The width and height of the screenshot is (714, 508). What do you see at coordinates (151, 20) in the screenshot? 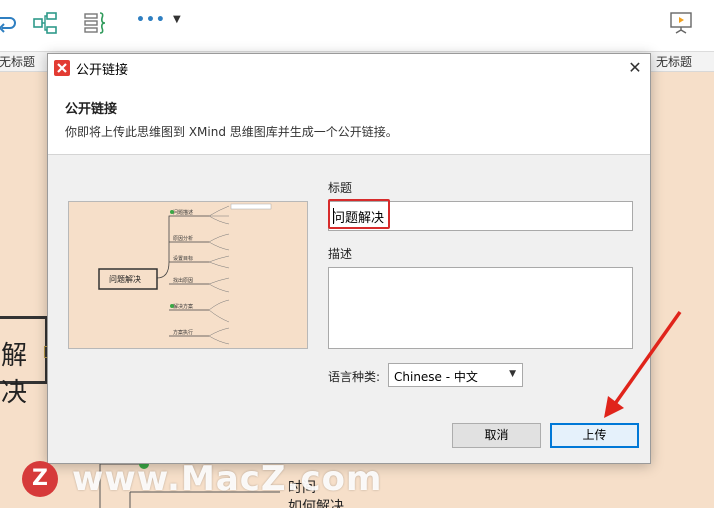
I see `more-icon: •••` at bounding box center [151, 20].